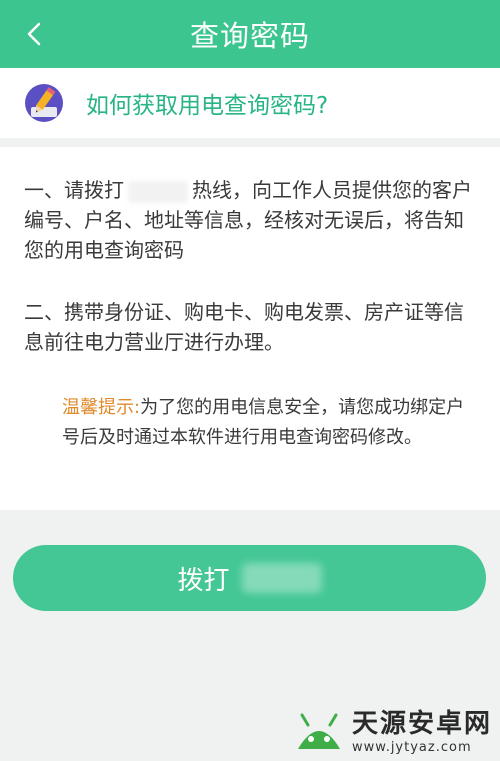 The height and width of the screenshot is (761, 500). Describe the element at coordinates (411, 747) in the screenshot. I see `watermark-url: www.jytyaz.com` at that location.